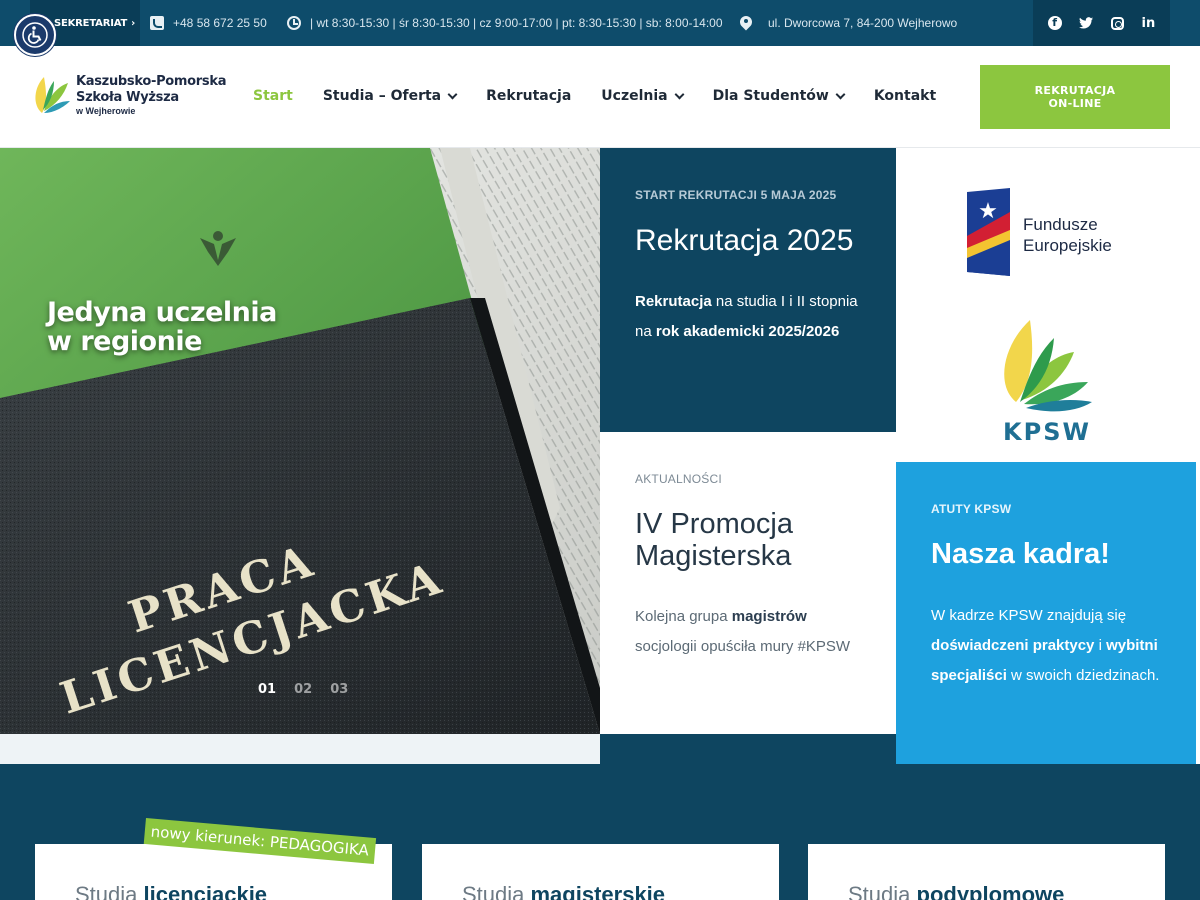 This screenshot has width=1200, height=900. Describe the element at coordinates (673, 301) in the screenshot. I see `recruitment-bold-1: Rekrutacja` at that location.